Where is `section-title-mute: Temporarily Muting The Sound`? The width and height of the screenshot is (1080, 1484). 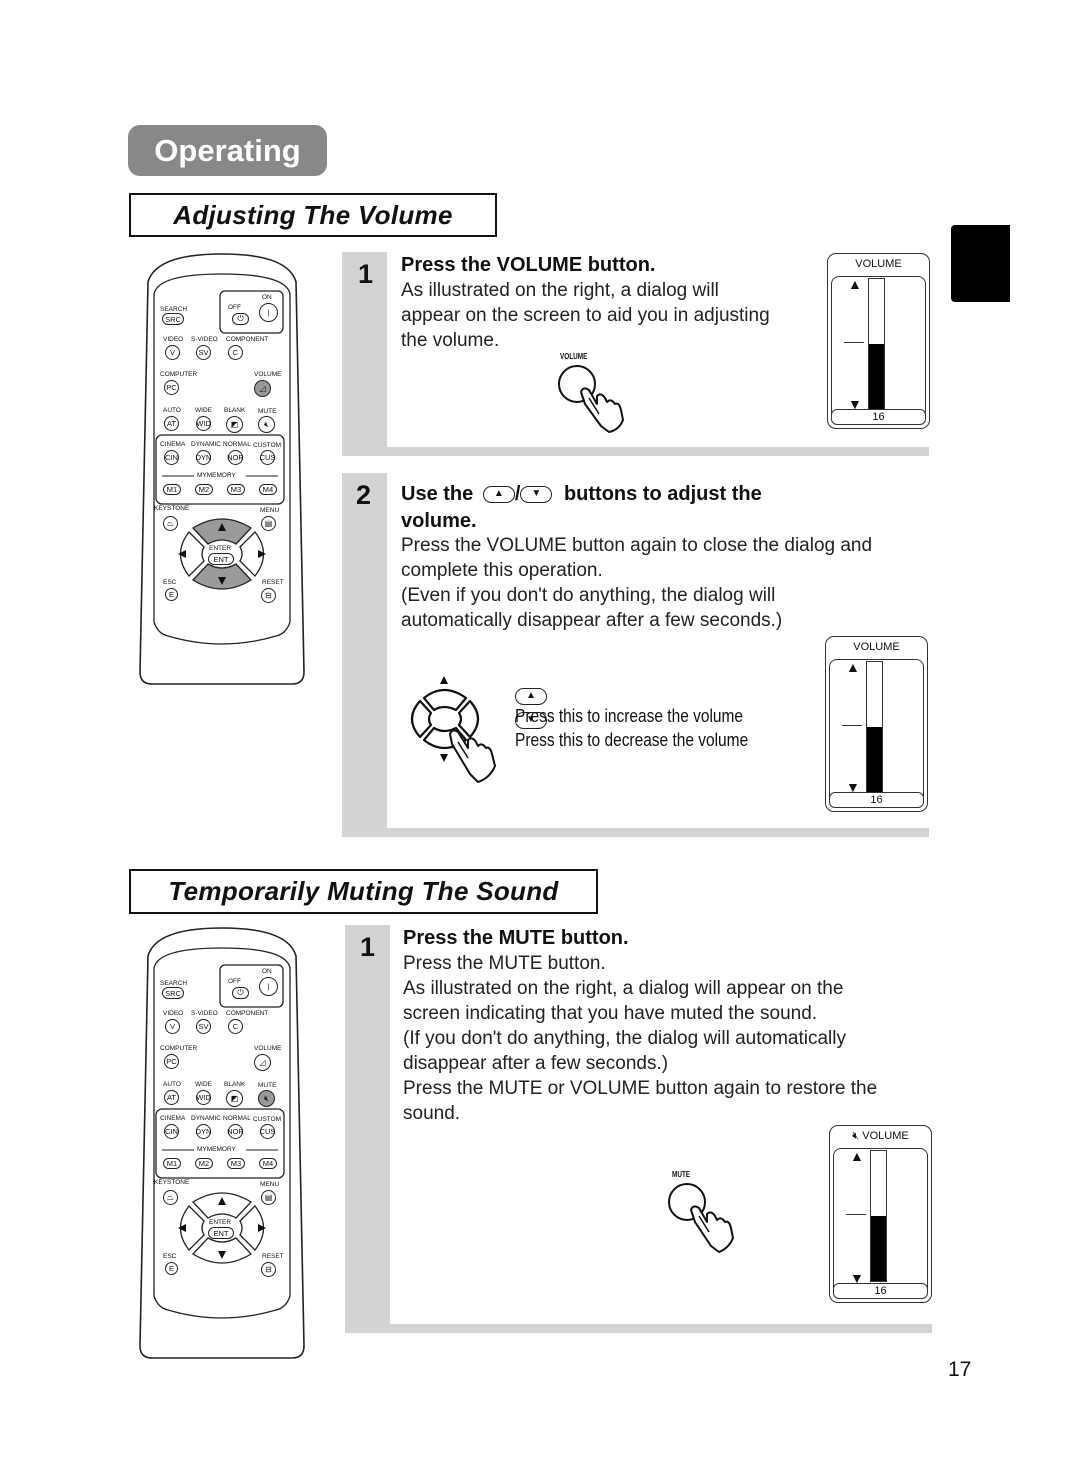
section-title-mute: Temporarily Muting The Sound is located at coordinates (363, 891).